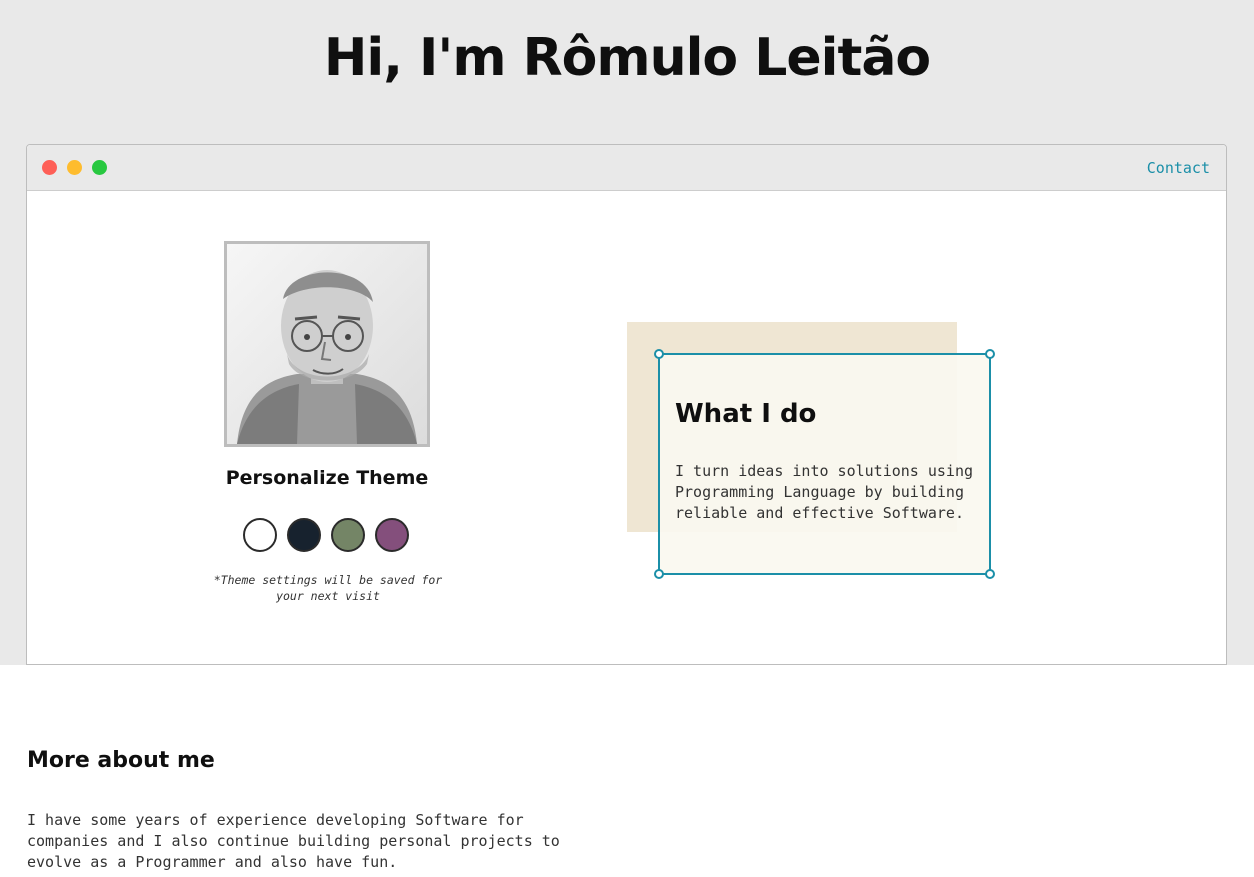 Image resolution: width=1254 pixels, height=877 pixels. What do you see at coordinates (990, 354) in the screenshot?
I see `resize-handle-top-right` at bounding box center [990, 354].